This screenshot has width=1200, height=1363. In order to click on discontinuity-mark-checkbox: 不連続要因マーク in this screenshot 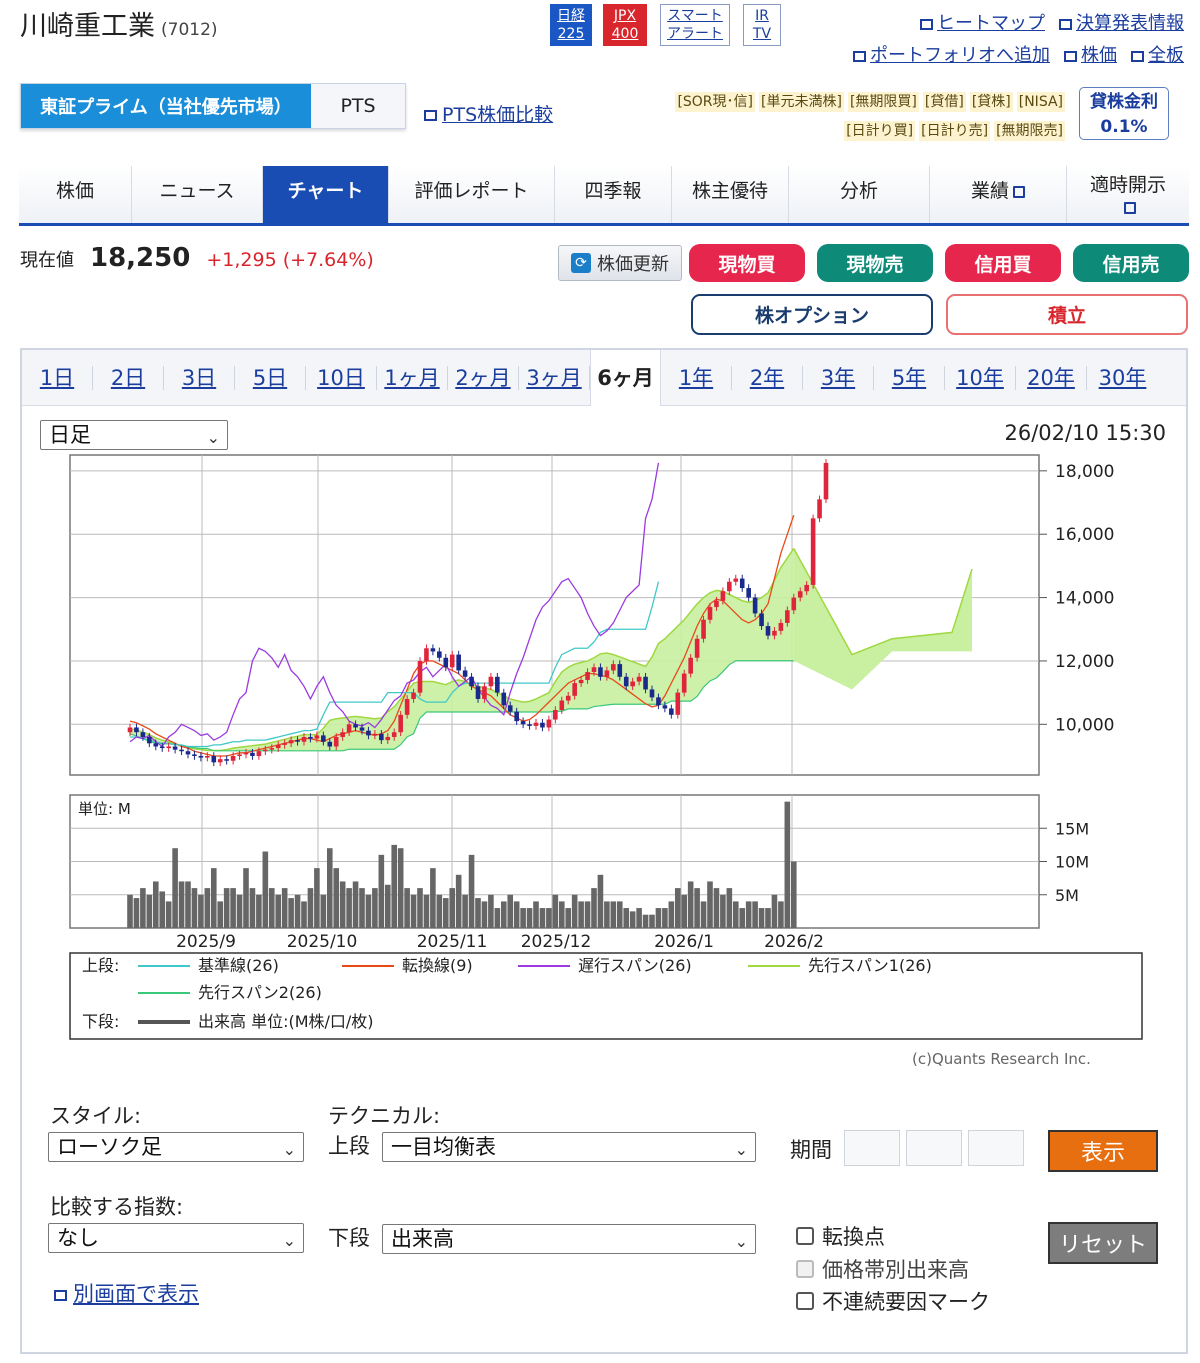, I will do `click(893, 1301)`.